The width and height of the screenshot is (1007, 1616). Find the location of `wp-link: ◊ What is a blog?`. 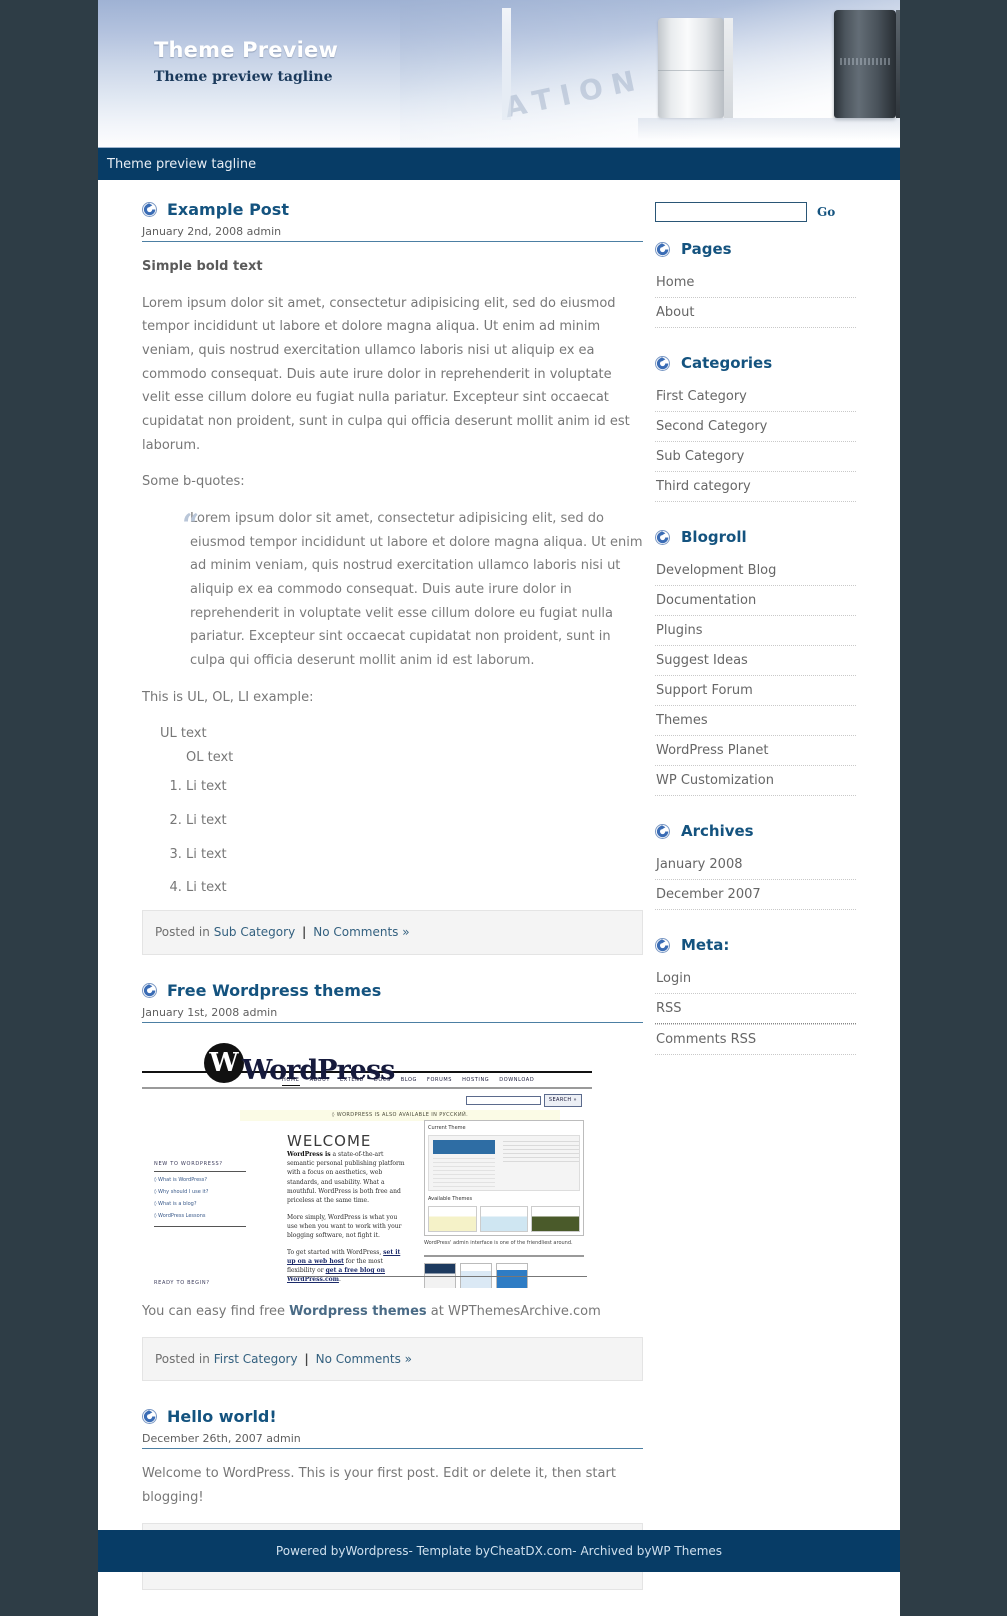

wp-link: ◊ What is a blog? is located at coordinates (175, 1204).